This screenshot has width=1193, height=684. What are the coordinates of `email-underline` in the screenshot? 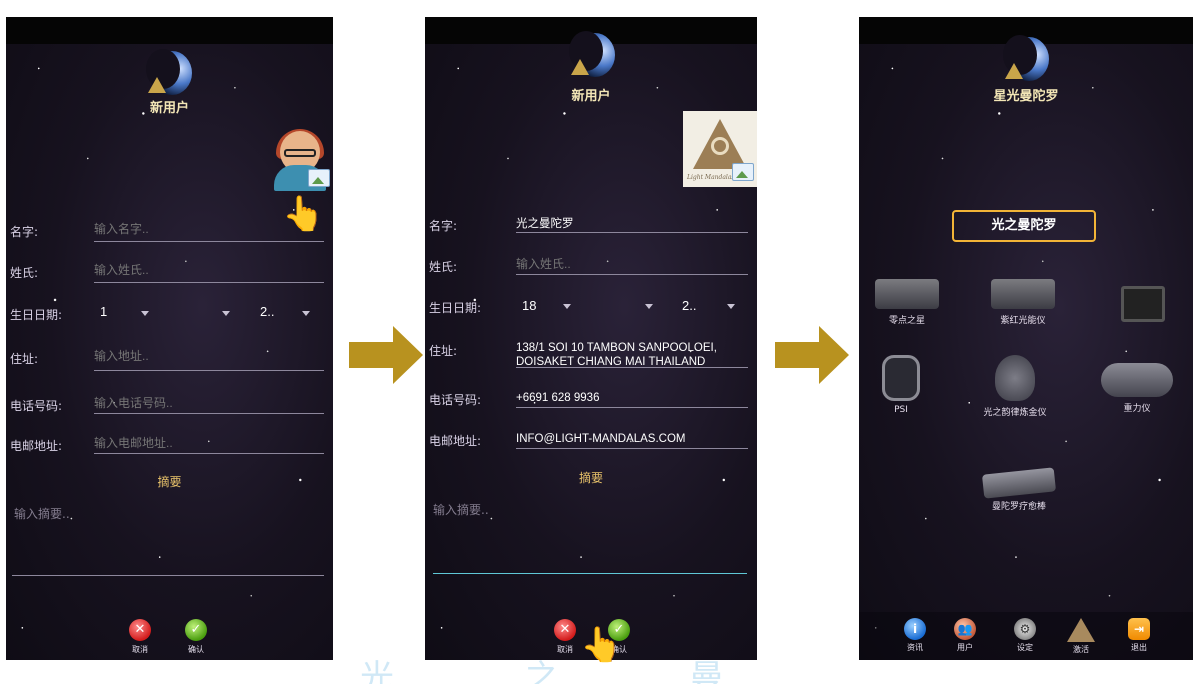 It's located at (209, 453).